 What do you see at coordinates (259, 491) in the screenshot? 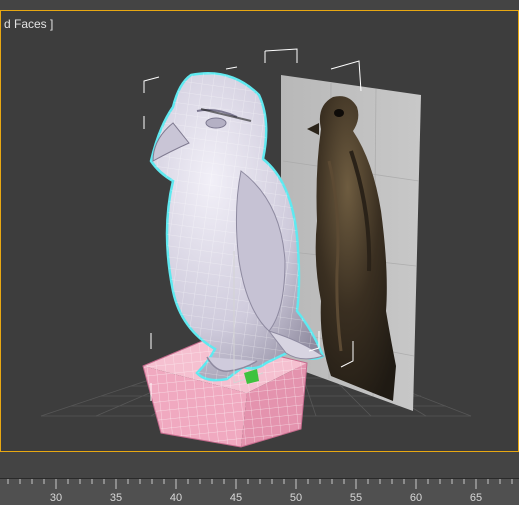
I see `timeline-ruler: 30 35 40 45 50 55 60 65` at bounding box center [259, 491].